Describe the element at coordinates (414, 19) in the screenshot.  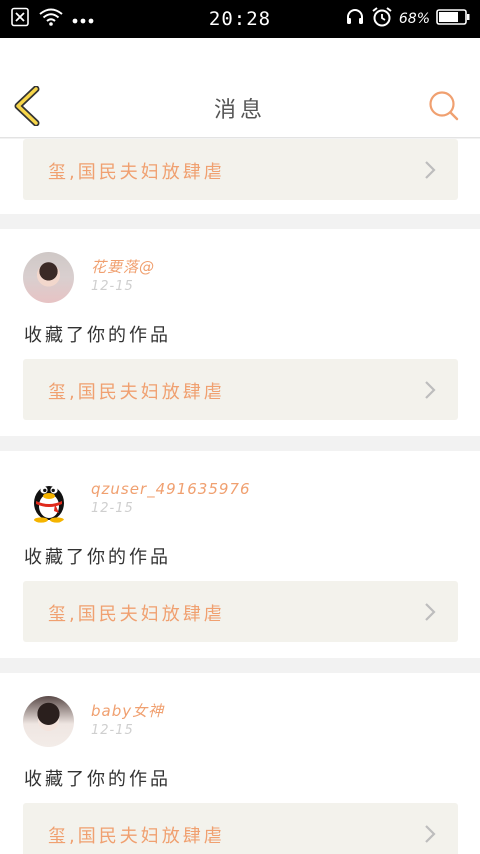
I see `battery-percent: 68%` at that location.